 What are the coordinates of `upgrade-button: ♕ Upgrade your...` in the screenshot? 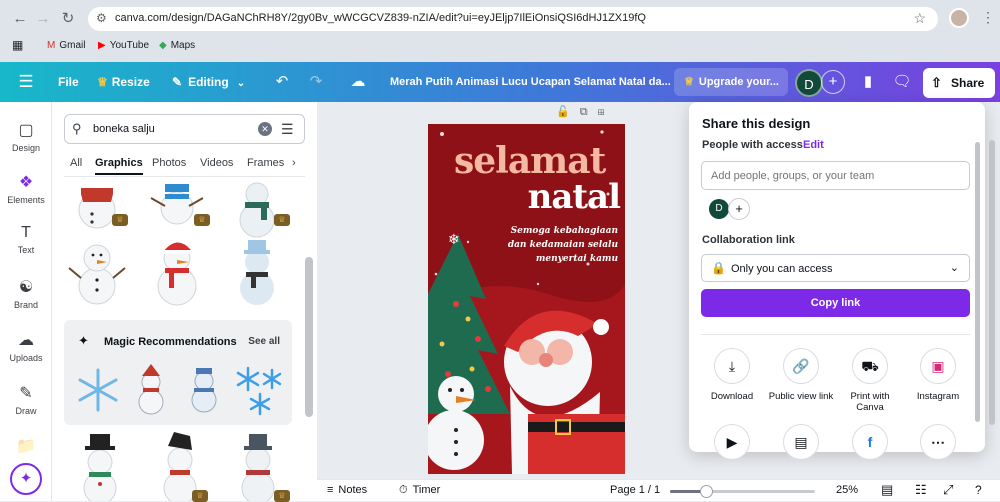 It's located at (731, 82).